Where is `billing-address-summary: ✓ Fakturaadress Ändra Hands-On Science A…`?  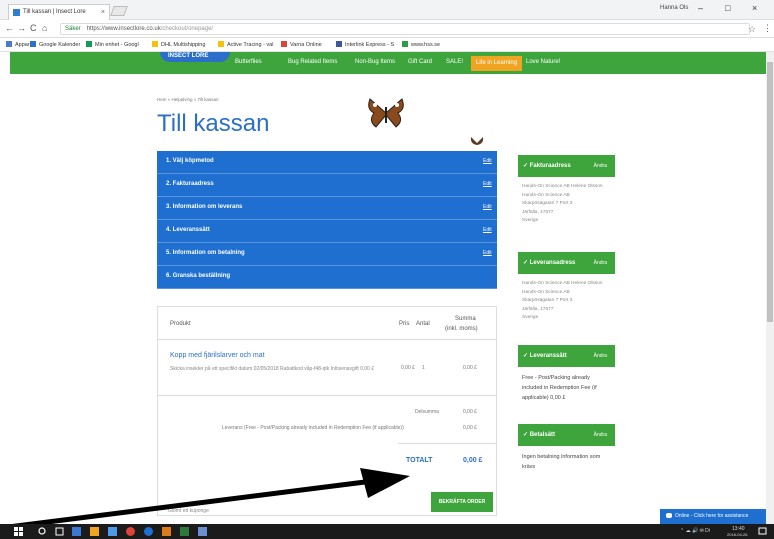 billing-address-summary: ✓ Fakturaadress Ändra Hands-On Science A… is located at coordinates (566, 190).